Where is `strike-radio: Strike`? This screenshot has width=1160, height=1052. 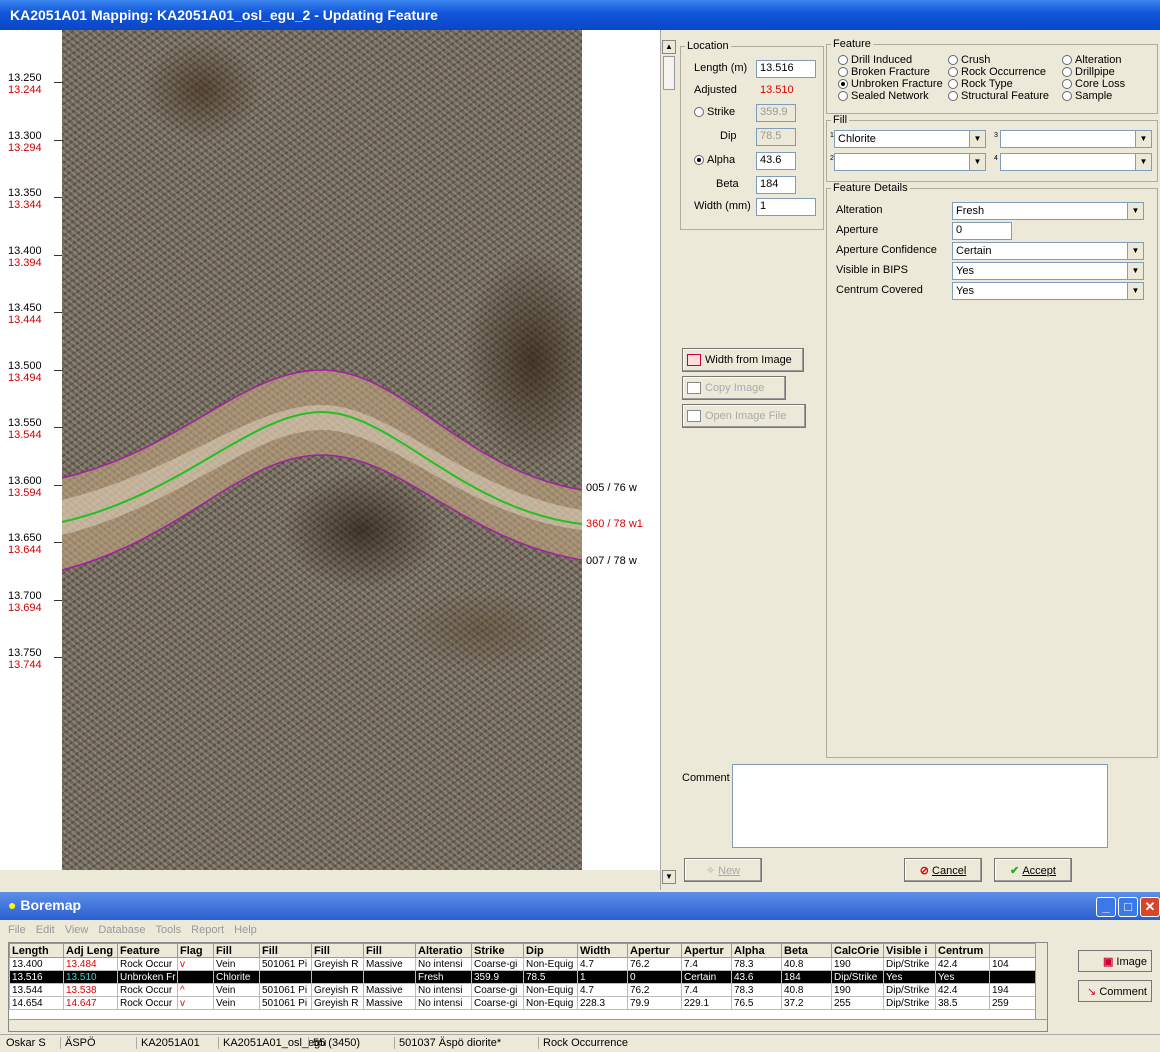
strike-radio: Strike is located at coordinates (714, 112).